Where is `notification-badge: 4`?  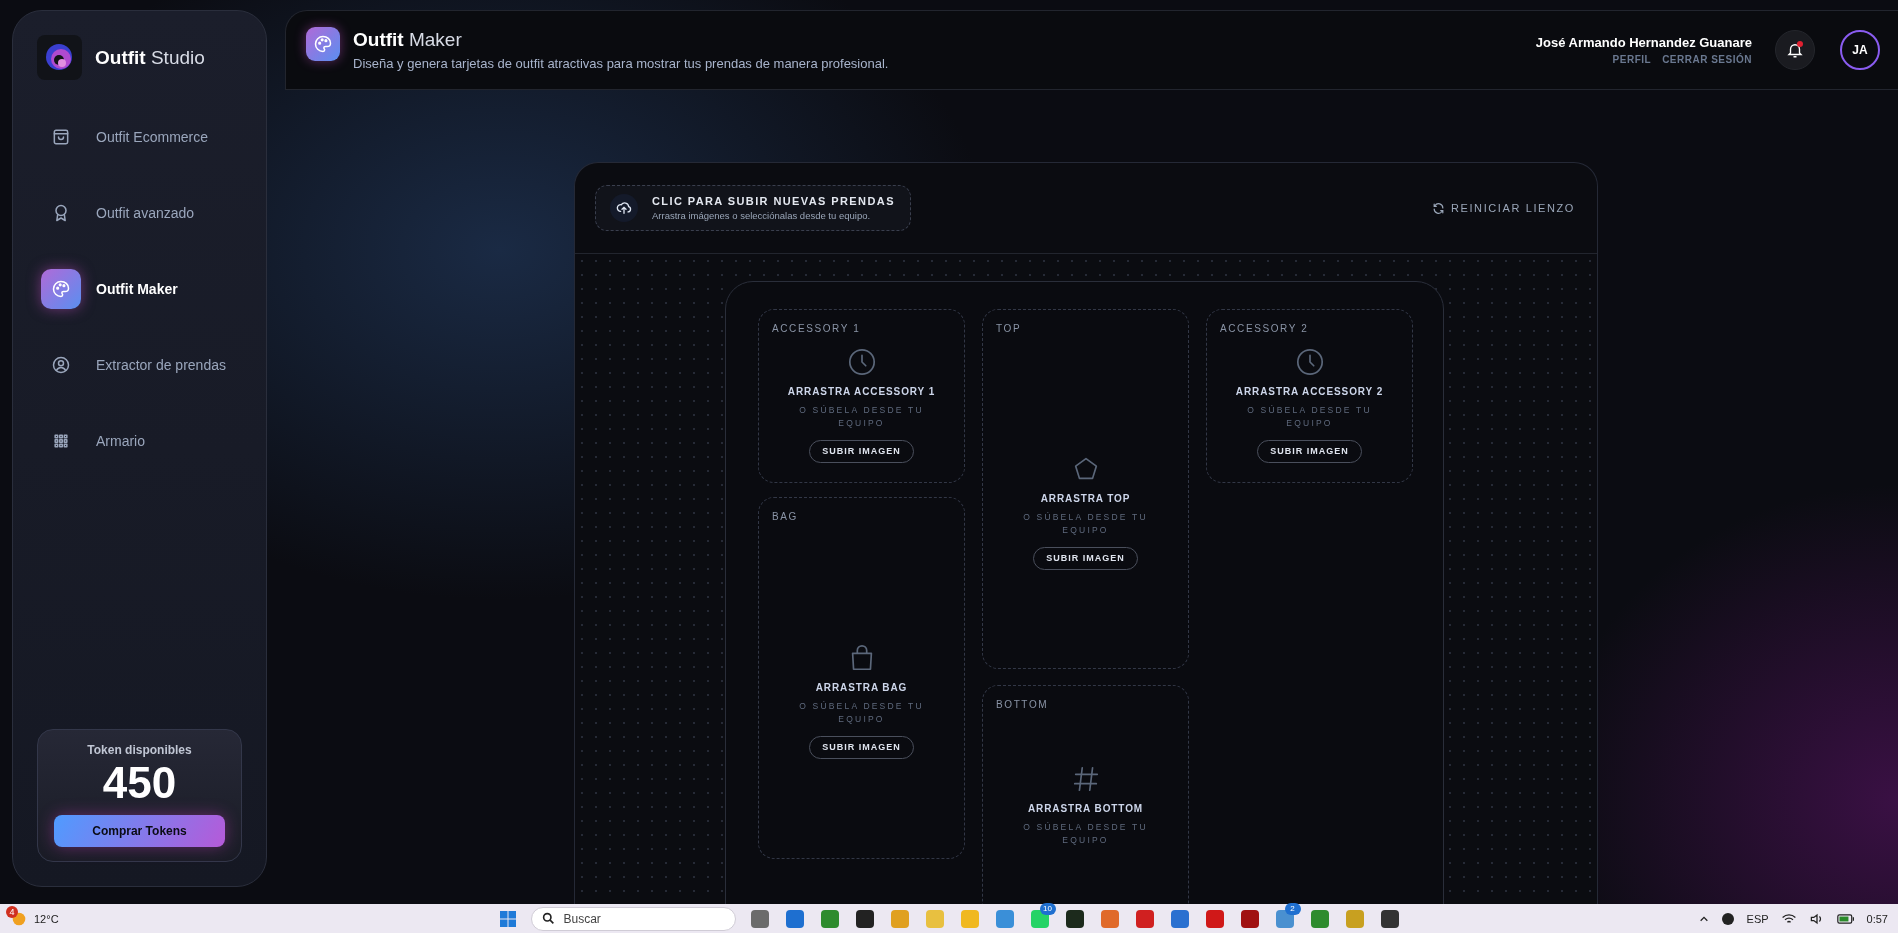
notification-badge: 4 is located at coordinates (12, 911).